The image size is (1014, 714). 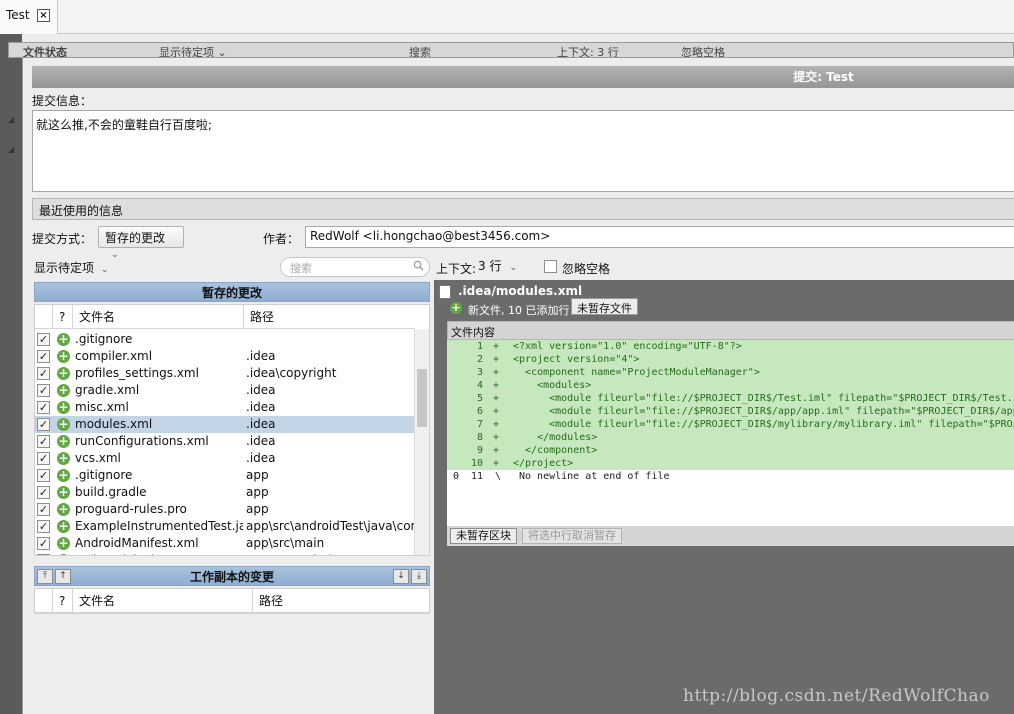 What do you see at coordinates (225, 492) in the screenshot?
I see `table-row: ✓ + build.gradle app` at bounding box center [225, 492].